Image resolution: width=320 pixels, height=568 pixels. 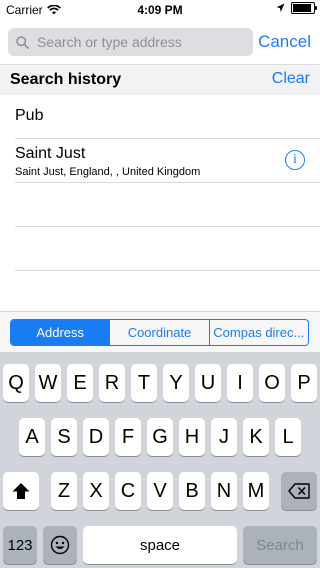 I want to click on shift-key, so click(x=21, y=491).